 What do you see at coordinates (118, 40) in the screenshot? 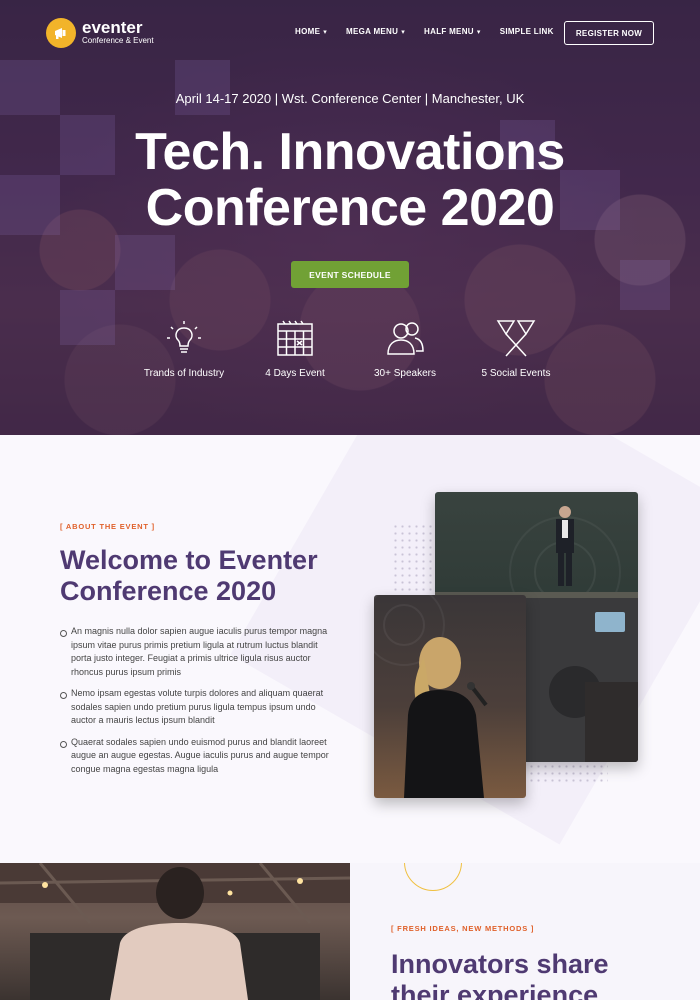
I see `logo-tagline: Conference & Event` at bounding box center [118, 40].